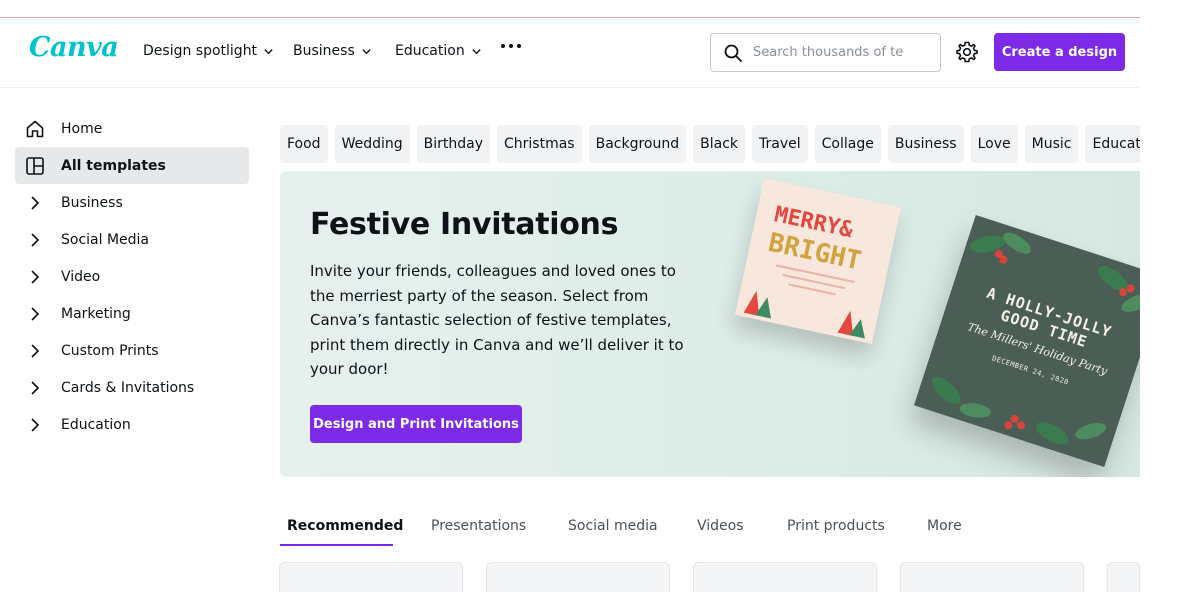 The image size is (1200, 600). Describe the element at coordinates (96, 424) in the screenshot. I see `sidebar-item-label: Education` at that location.